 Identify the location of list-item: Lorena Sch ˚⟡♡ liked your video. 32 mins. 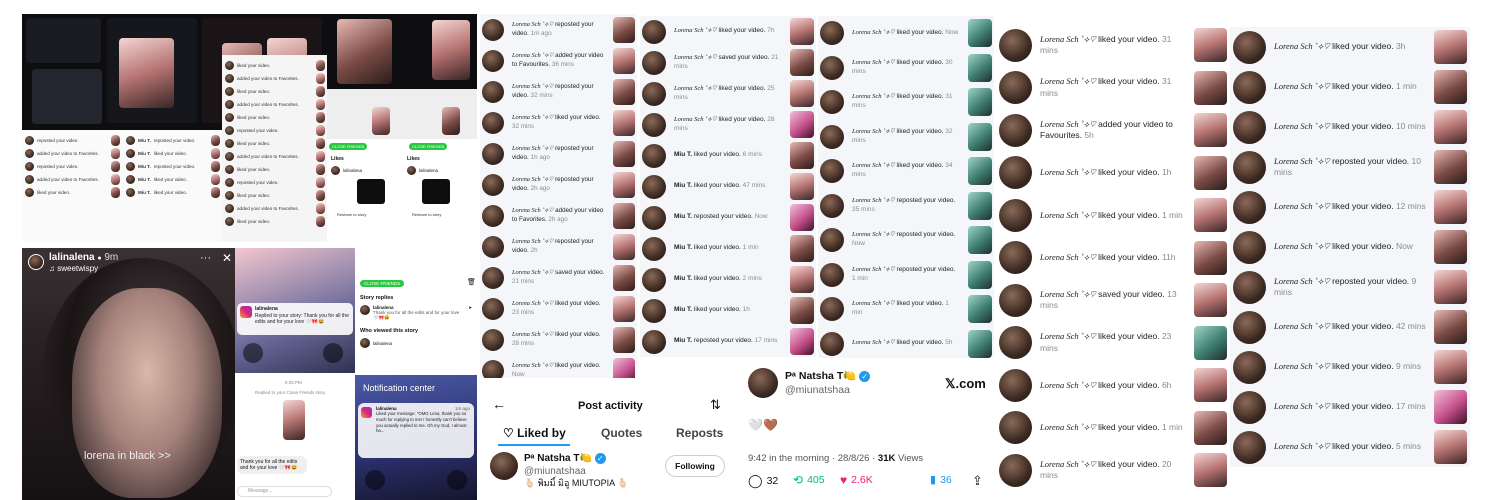
(906, 137).